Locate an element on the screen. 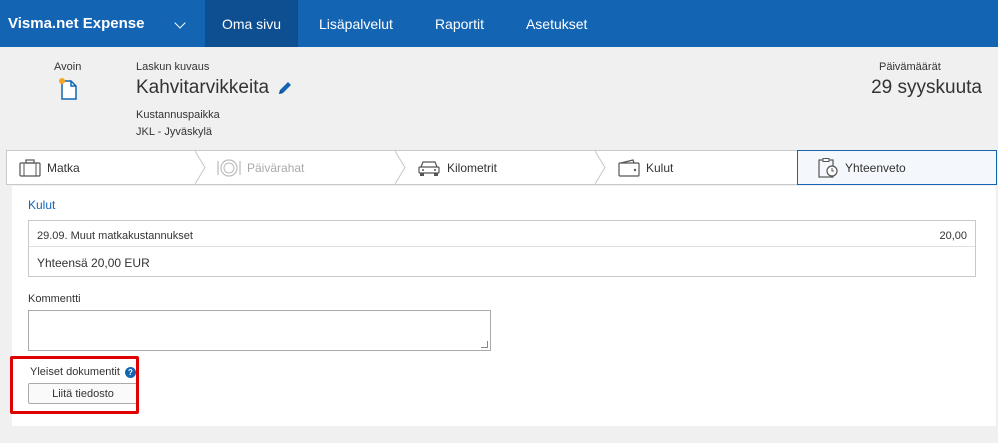  report-title: Kahvitarvikkeita is located at coordinates (203, 87).